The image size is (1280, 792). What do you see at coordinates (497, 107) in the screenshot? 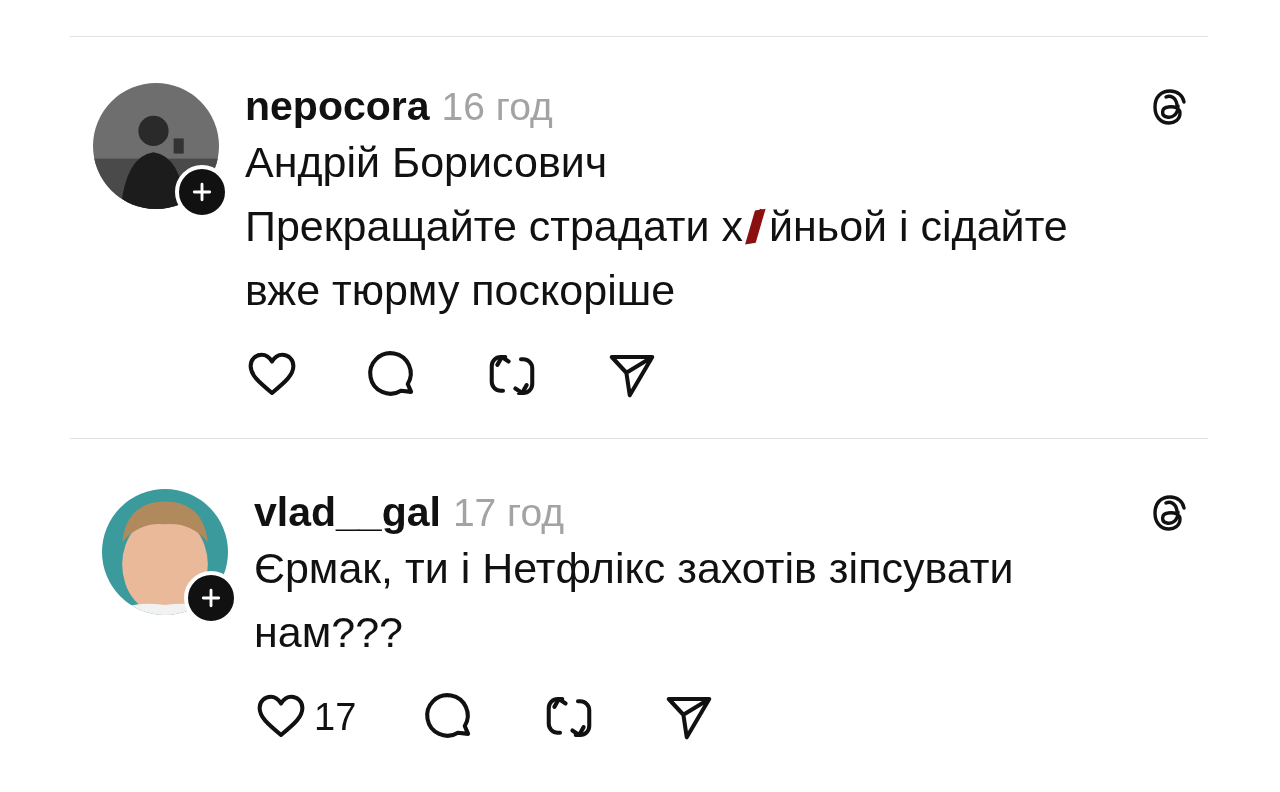
I see `post-time: 16 год` at bounding box center [497, 107].